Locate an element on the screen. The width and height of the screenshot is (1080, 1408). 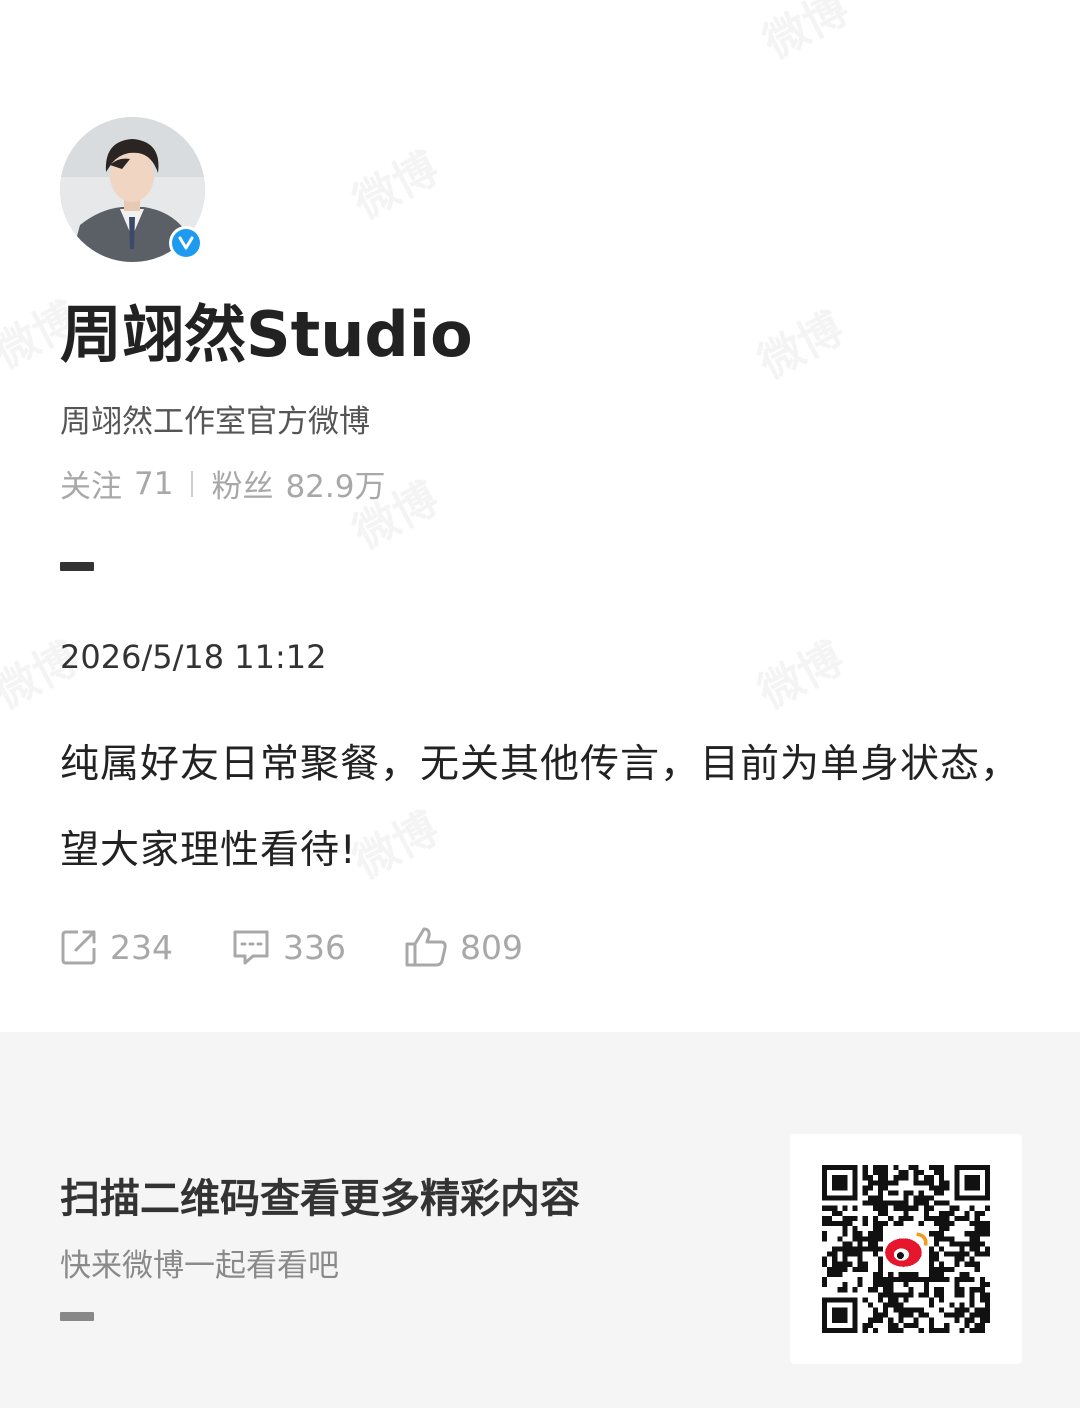
like-button: 809 is located at coordinates (463, 947).